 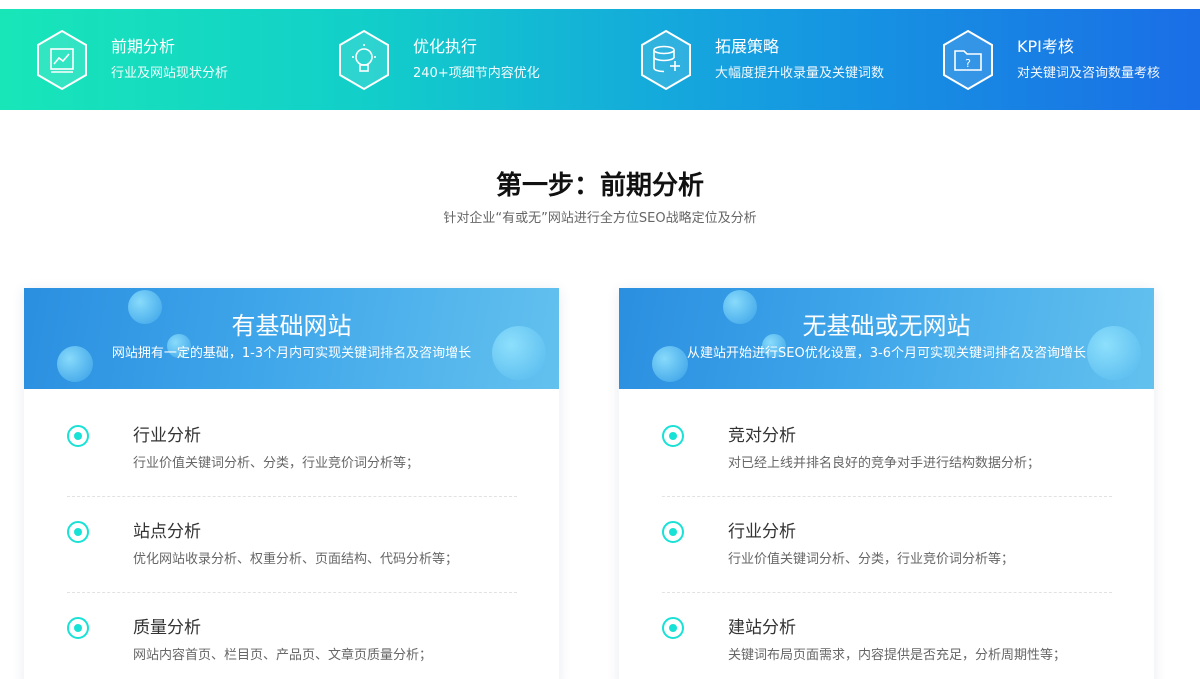 I want to click on card-title: 有基础网站, so click(x=291, y=326).